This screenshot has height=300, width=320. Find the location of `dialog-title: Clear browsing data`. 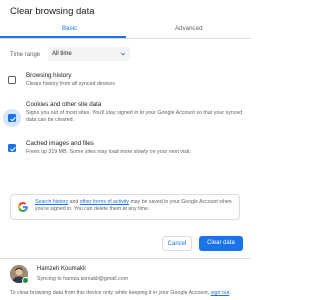

dialog-title: Clear browsing data is located at coordinates (52, 11).